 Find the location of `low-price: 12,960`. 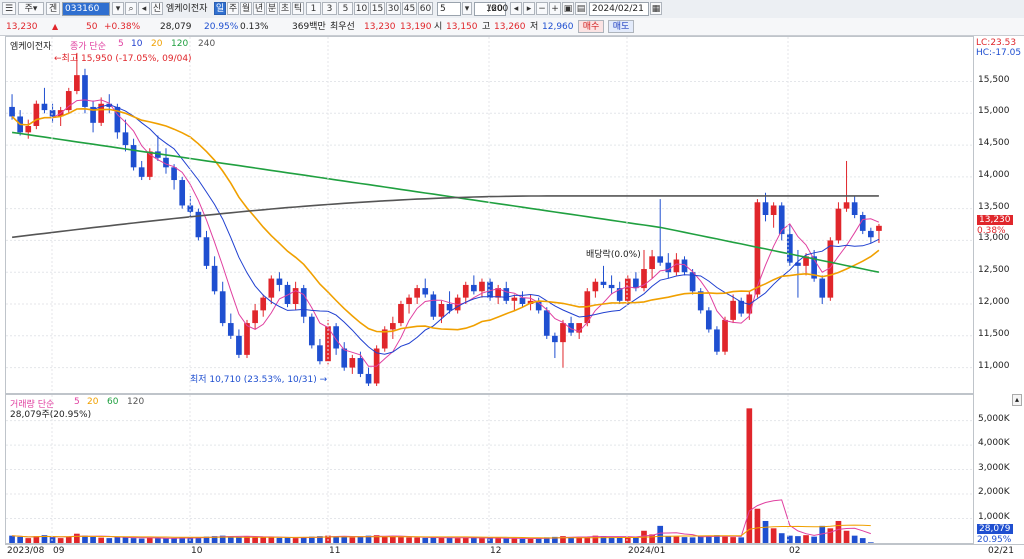

low-price: 12,960 is located at coordinates (558, 27).